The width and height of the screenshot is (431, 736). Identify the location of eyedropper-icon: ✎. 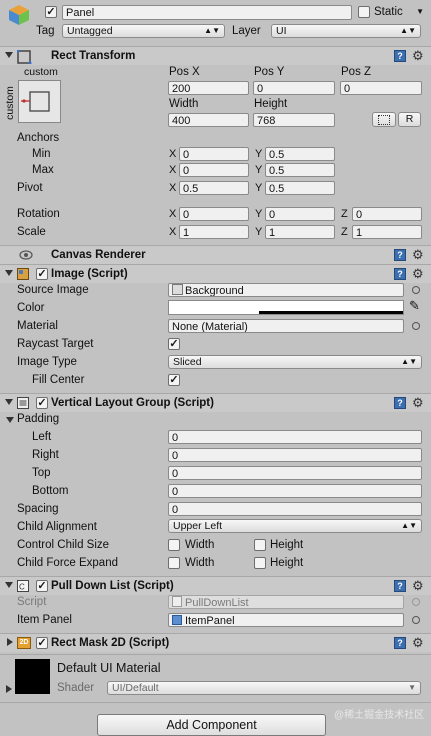
(414, 306).